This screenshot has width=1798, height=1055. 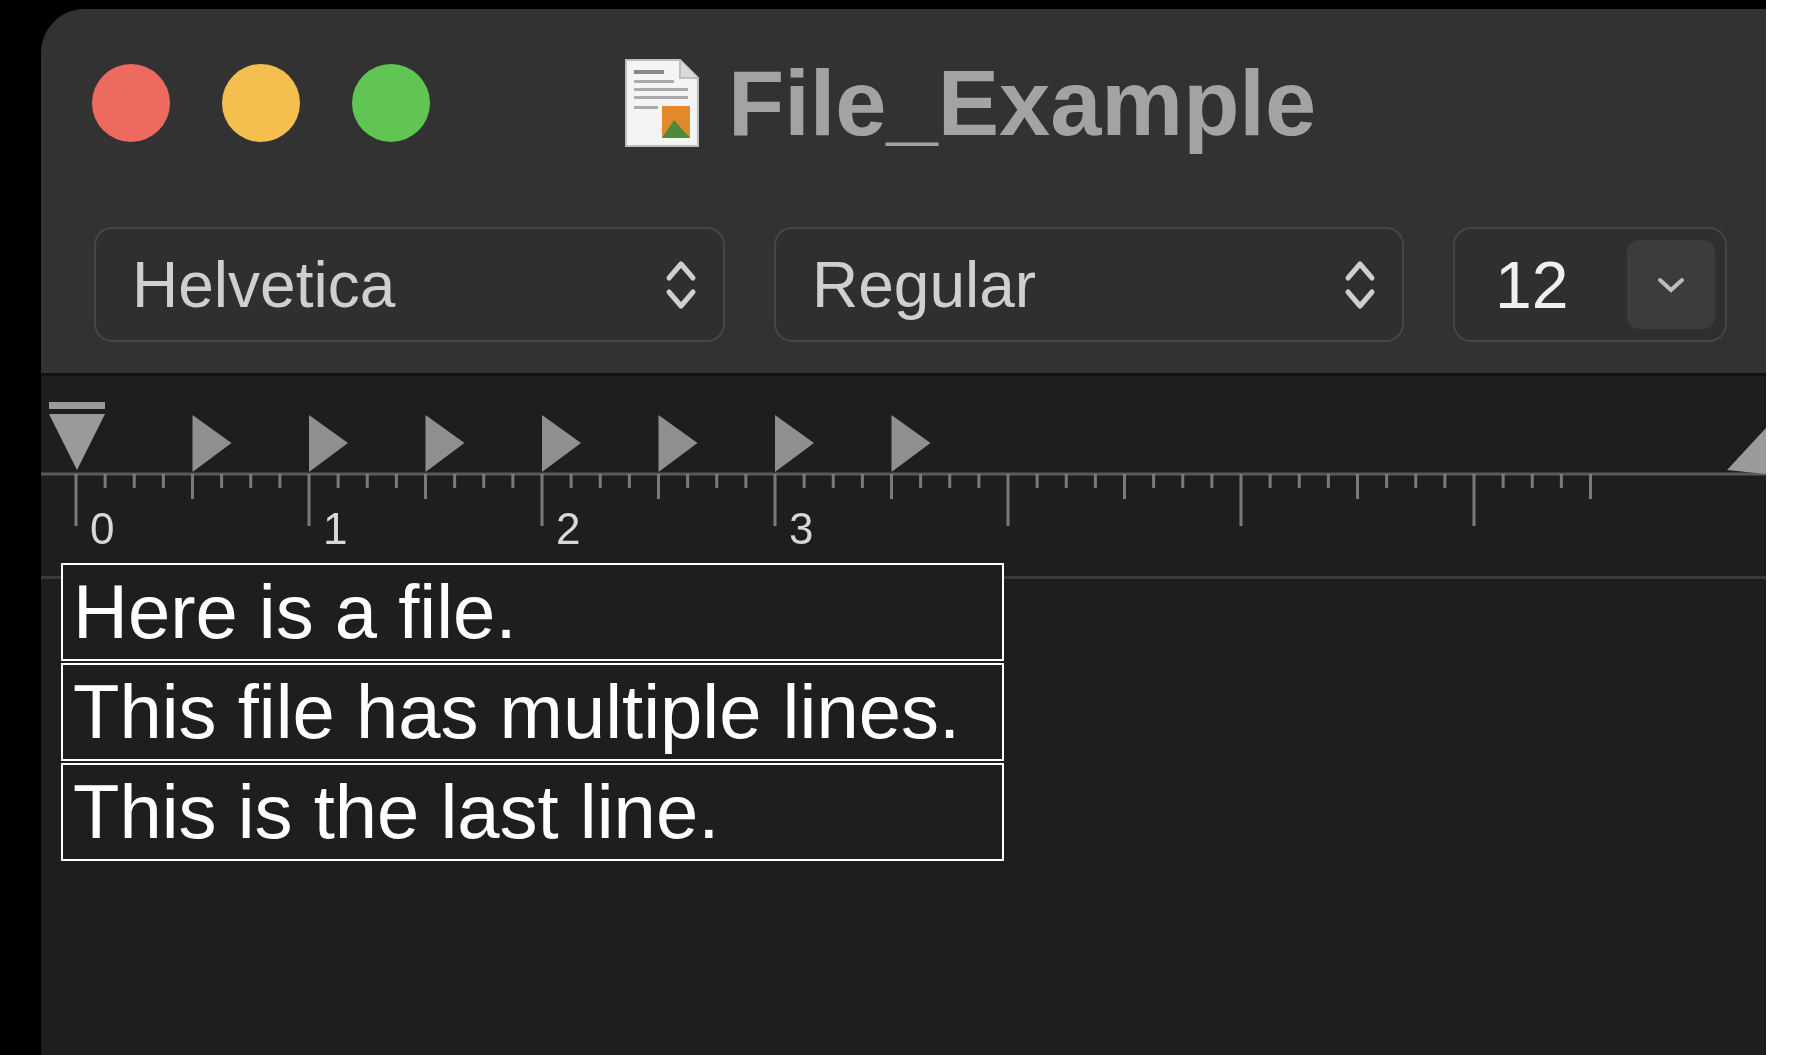 What do you see at coordinates (1671, 284) in the screenshot?
I see `chevron-down-icon` at bounding box center [1671, 284].